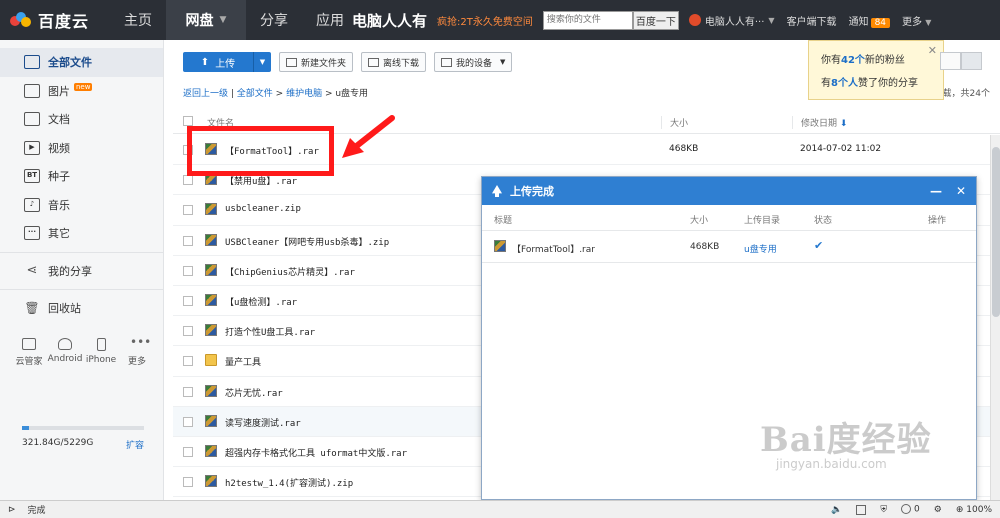 This screenshot has width=1000, height=518. Describe the element at coordinates (503, 221) in the screenshot. I see `dialog-col-title: 标题` at that location.